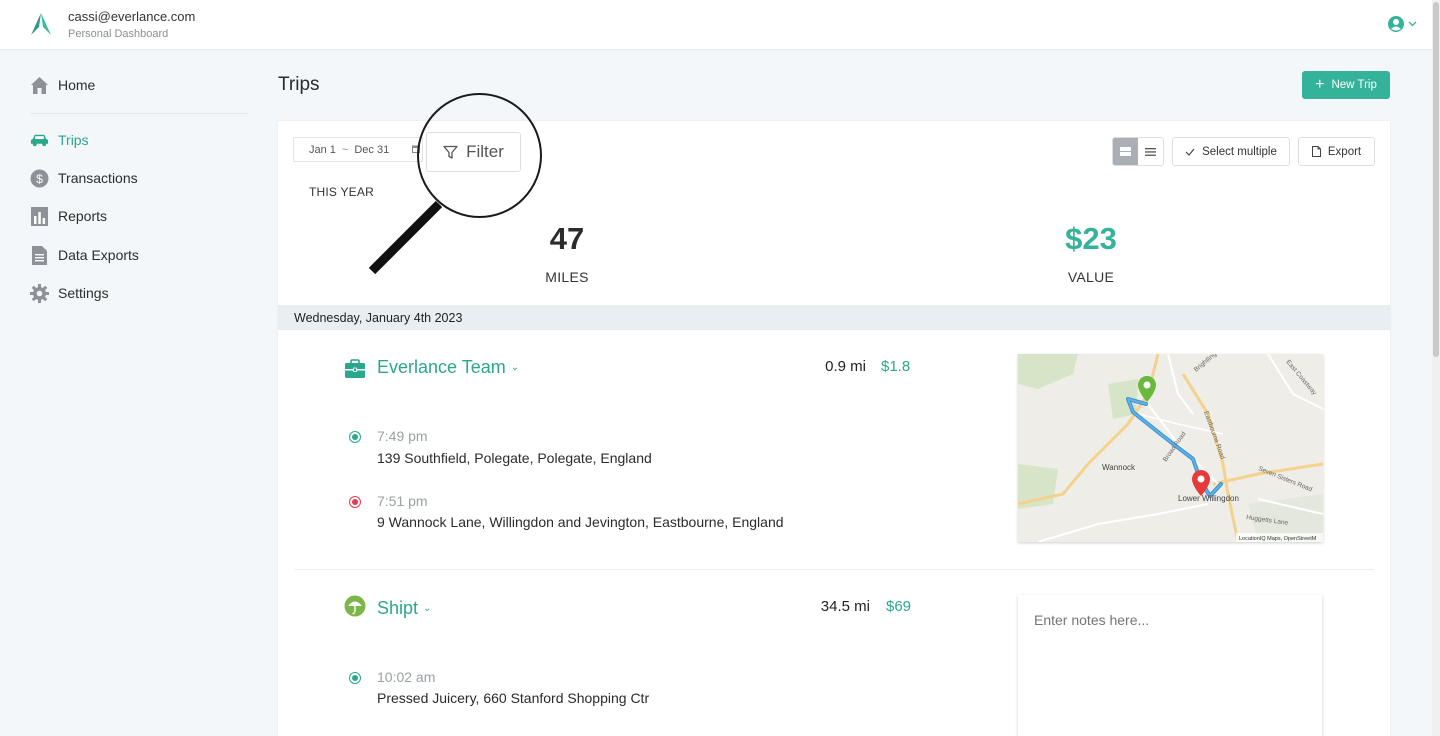 This screenshot has height=736, width=1440. Describe the element at coordinates (1091, 238) in the screenshot. I see `value-amount: $23` at that location.